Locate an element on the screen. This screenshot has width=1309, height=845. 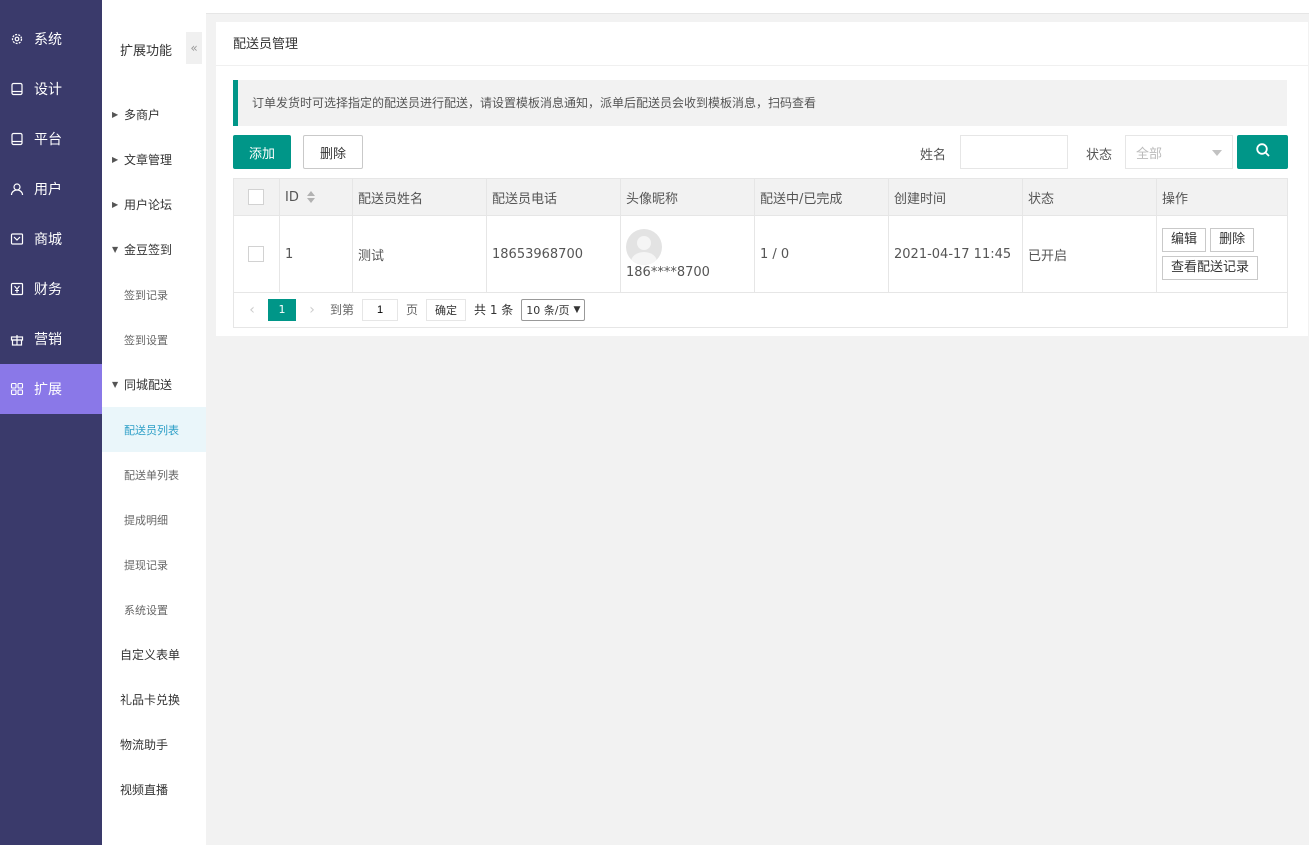
nav-item-system: 系统 is located at coordinates (51, 39).